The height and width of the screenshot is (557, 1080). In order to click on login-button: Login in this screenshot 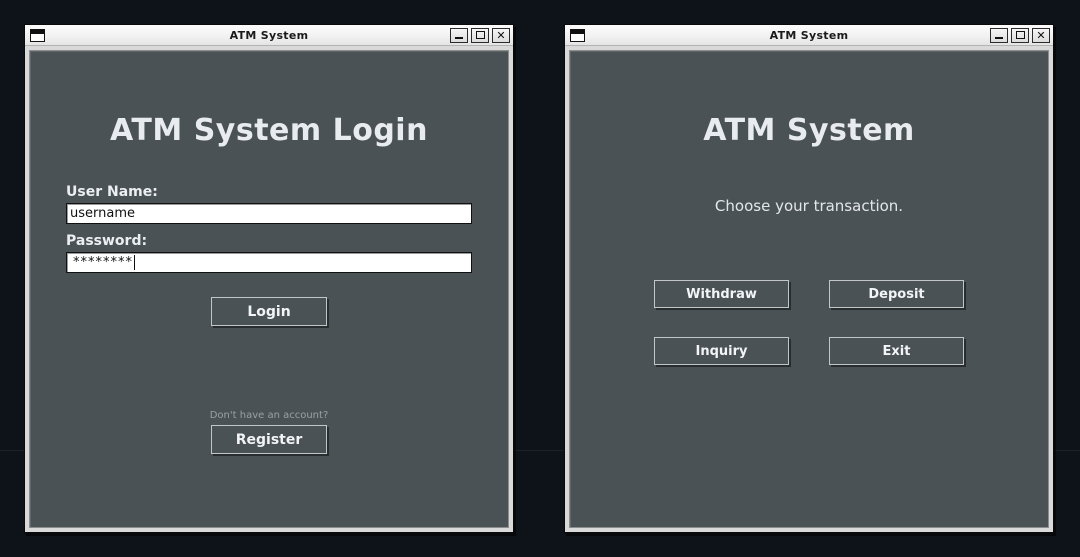, I will do `click(269, 311)`.